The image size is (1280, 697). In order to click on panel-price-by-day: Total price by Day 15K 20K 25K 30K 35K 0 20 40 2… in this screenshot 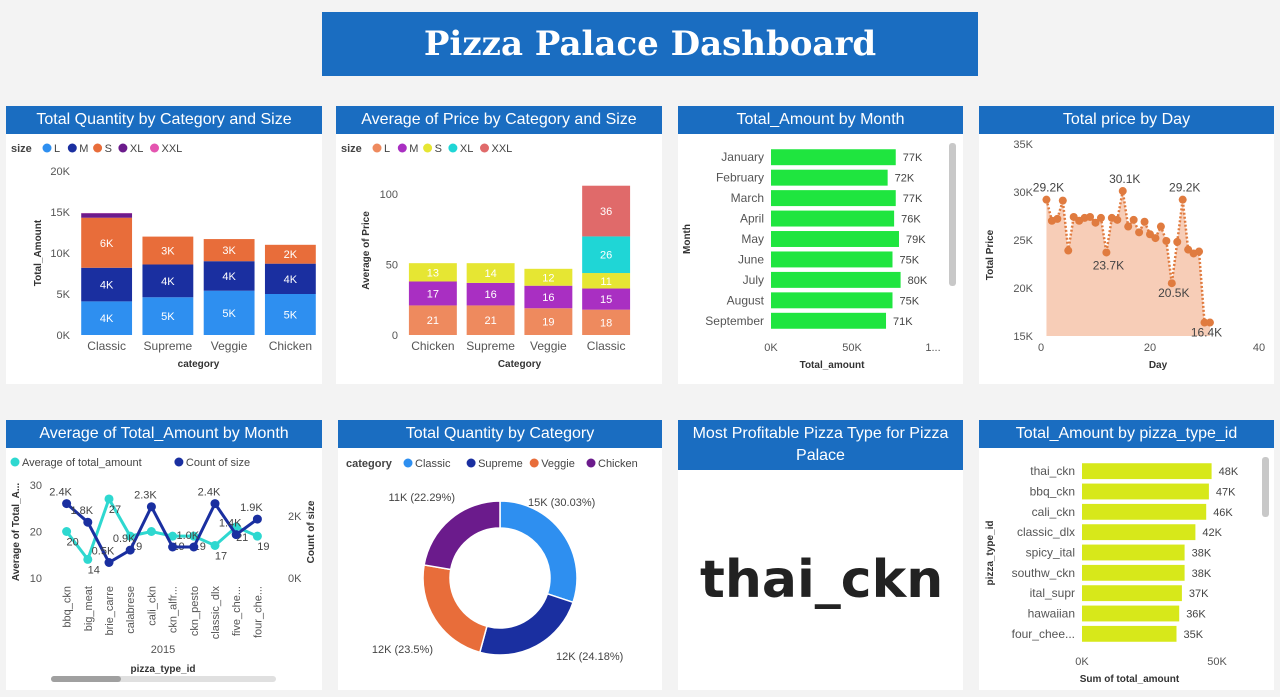, I will do `click(1126, 245)`.